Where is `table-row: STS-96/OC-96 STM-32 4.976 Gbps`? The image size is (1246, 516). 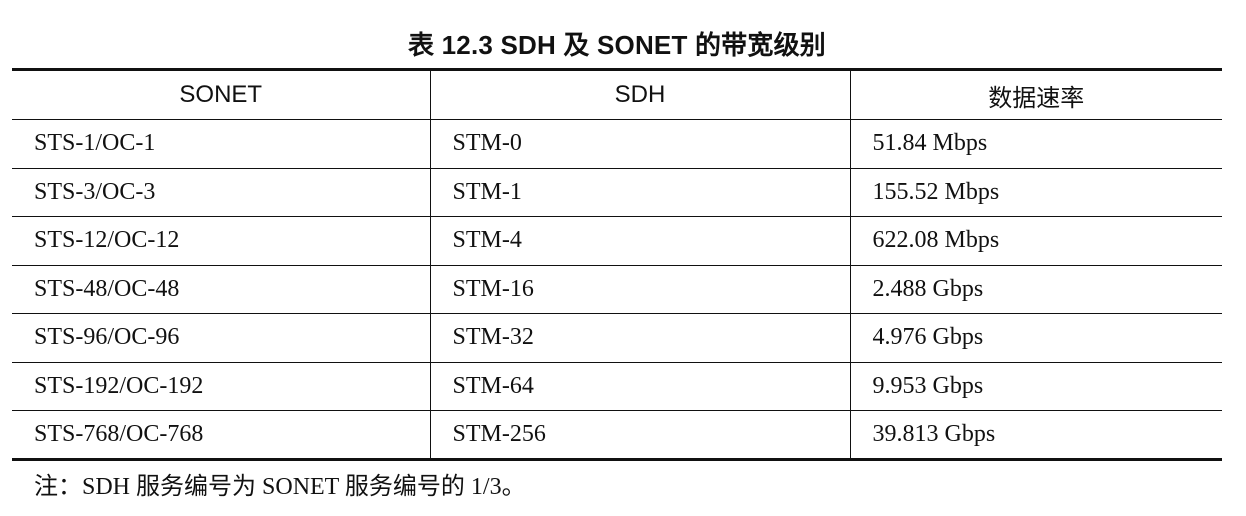 table-row: STS-96/OC-96 STM-32 4.976 Gbps is located at coordinates (617, 338).